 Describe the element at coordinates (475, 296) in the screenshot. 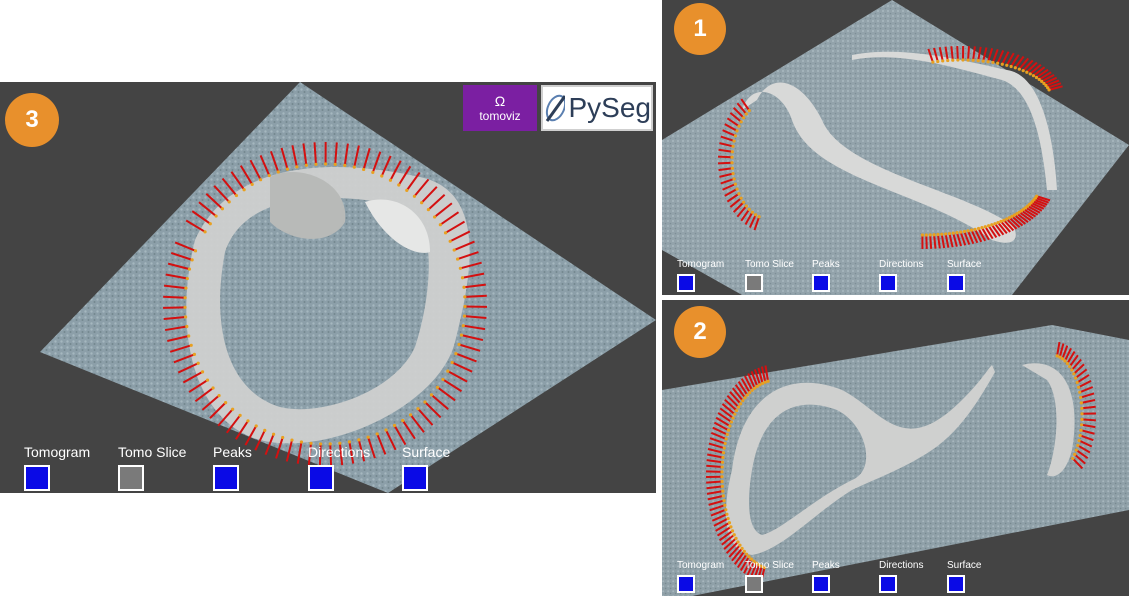

I see `direction-arrow` at that location.